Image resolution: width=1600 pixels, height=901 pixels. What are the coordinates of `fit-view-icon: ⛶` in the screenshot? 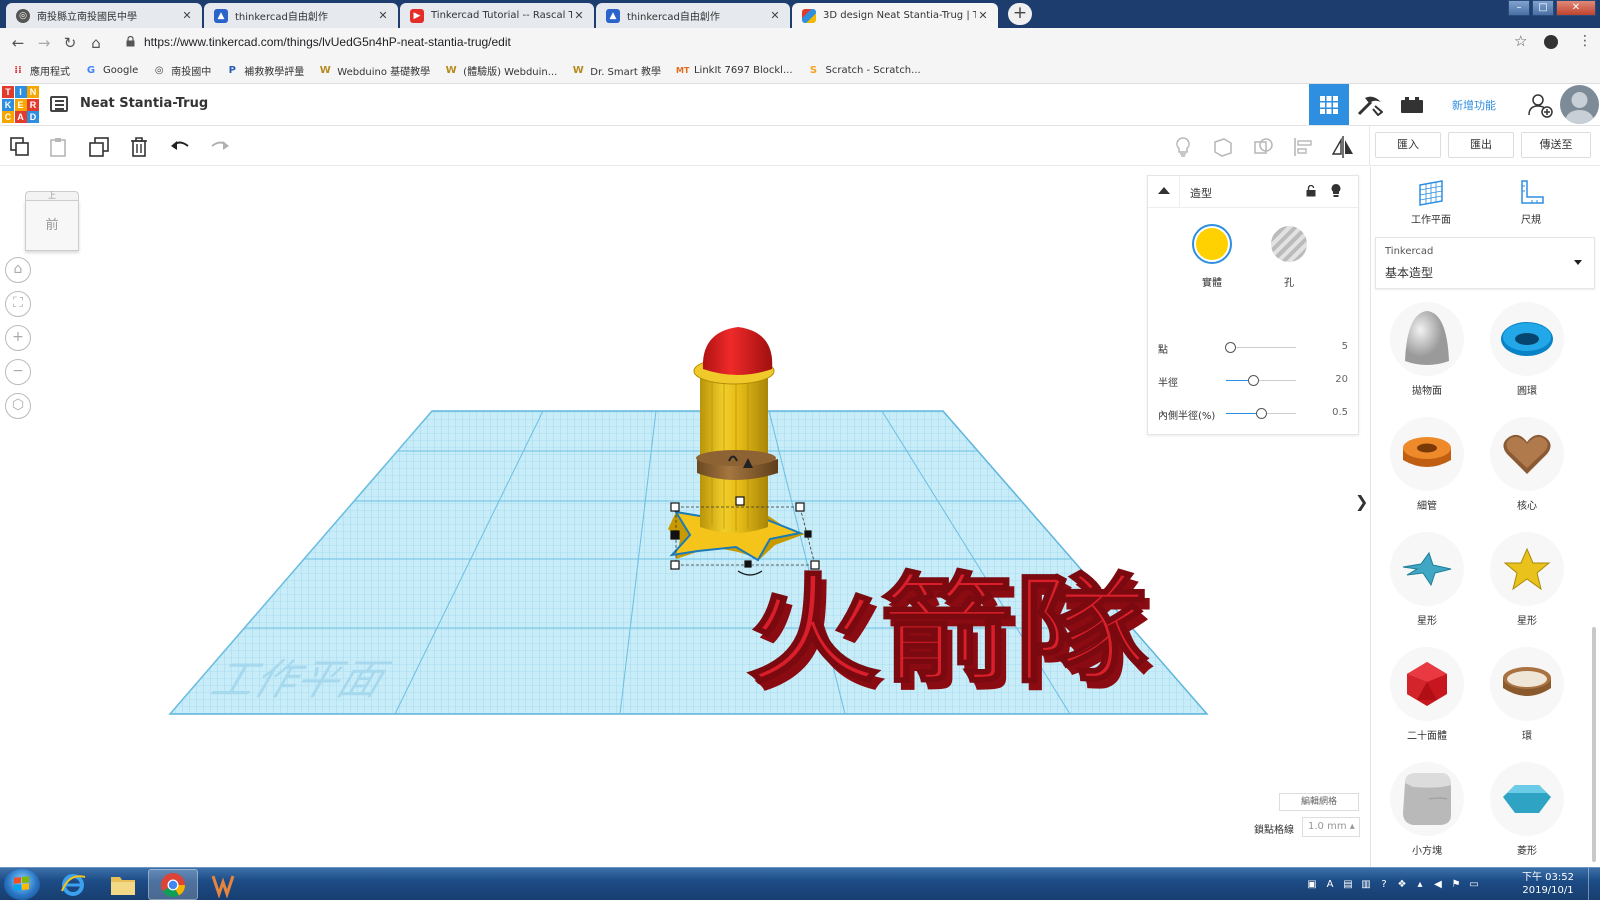 It's located at (18, 304).